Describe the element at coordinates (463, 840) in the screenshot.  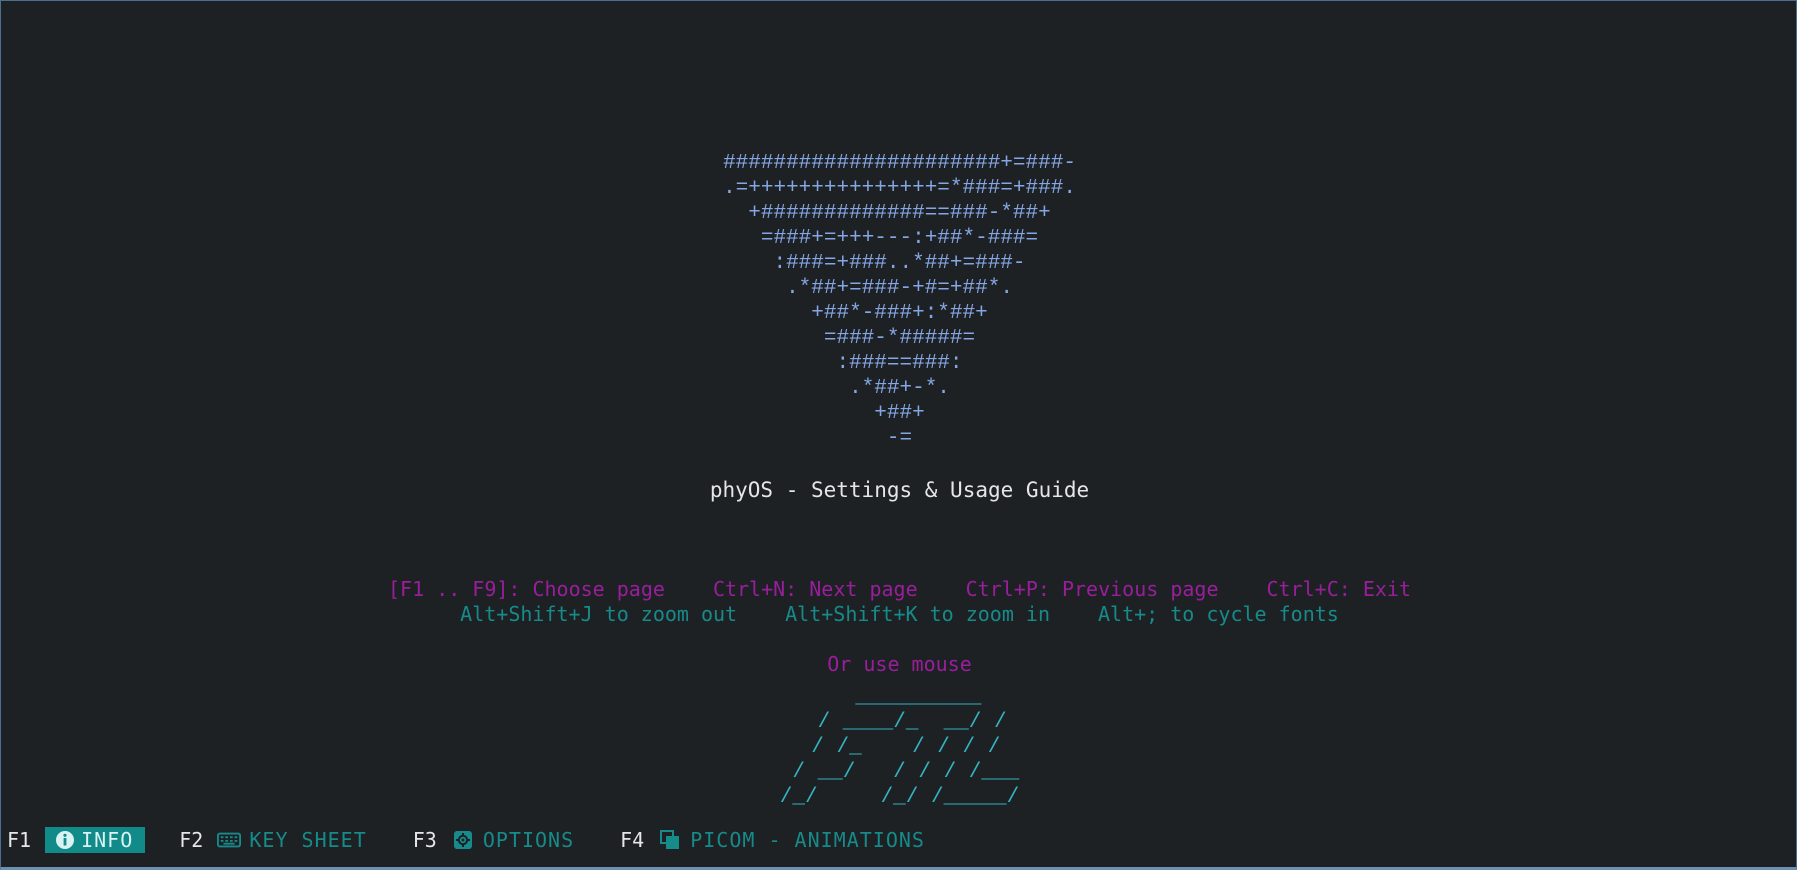
I see `gear-icon` at that location.